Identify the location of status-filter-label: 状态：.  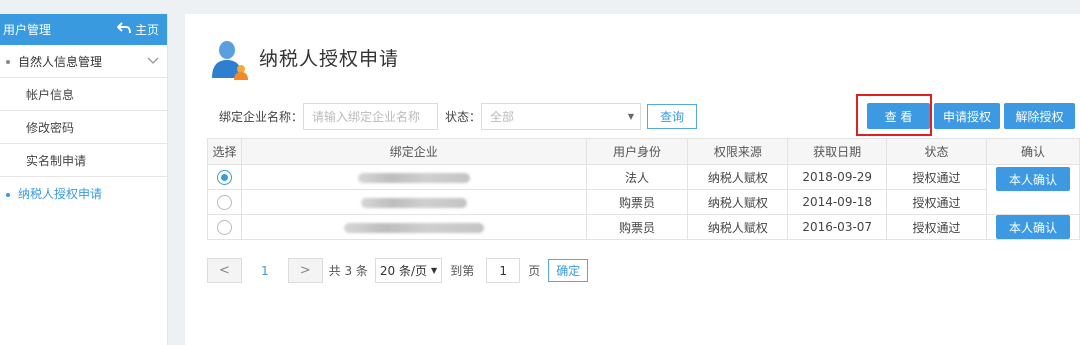
(463, 117).